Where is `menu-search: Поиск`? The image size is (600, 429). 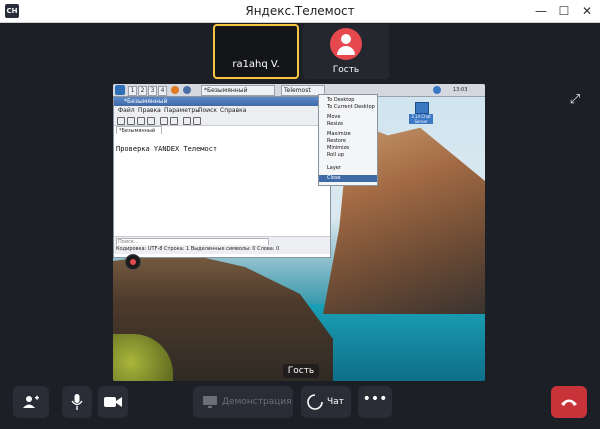 menu-search: Поиск is located at coordinates (207, 110).